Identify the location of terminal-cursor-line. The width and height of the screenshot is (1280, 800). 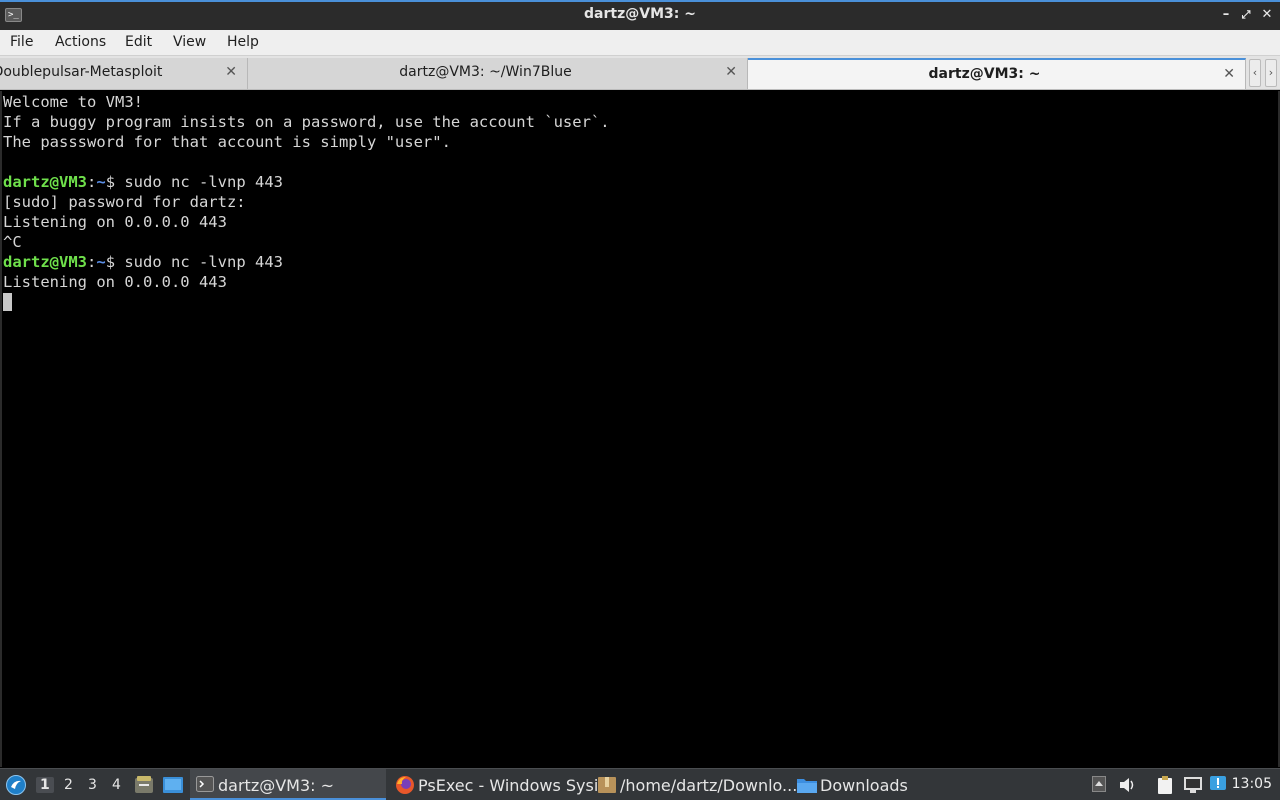
(640, 302).